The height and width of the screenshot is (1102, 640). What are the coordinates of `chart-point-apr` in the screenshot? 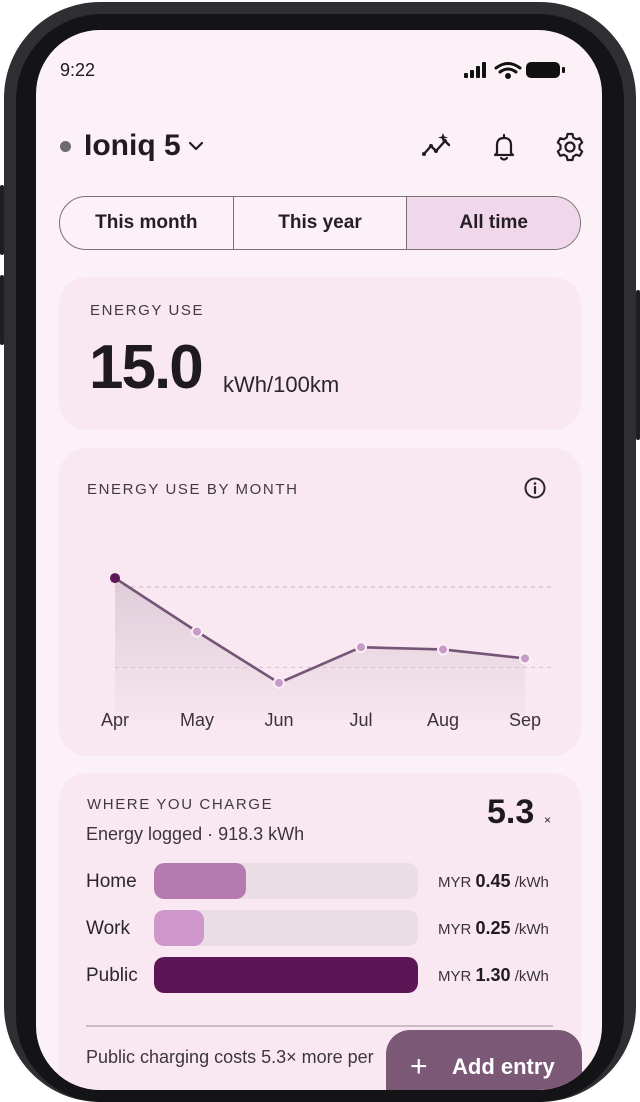 It's located at (115, 578).